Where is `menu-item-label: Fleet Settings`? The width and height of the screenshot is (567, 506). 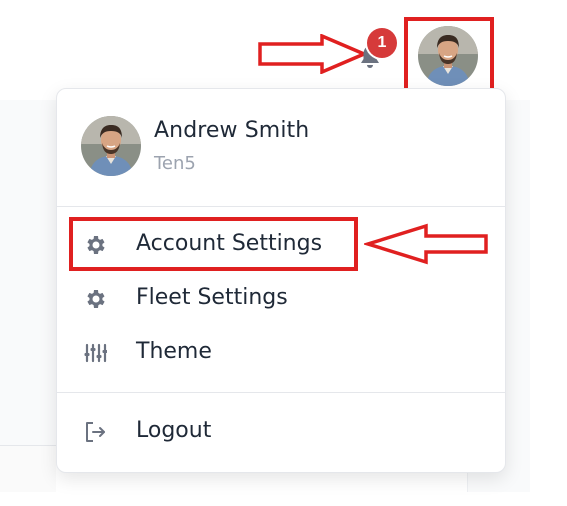
menu-item-label: Fleet Settings is located at coordinates (212, 297).